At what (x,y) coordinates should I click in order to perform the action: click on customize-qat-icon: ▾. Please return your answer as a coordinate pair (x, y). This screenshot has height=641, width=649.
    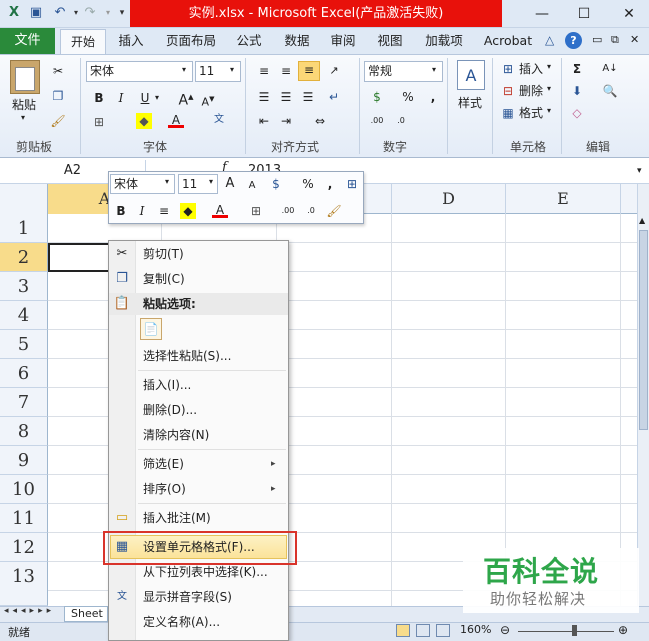
    Looking at the image, I should click on (122, 13).